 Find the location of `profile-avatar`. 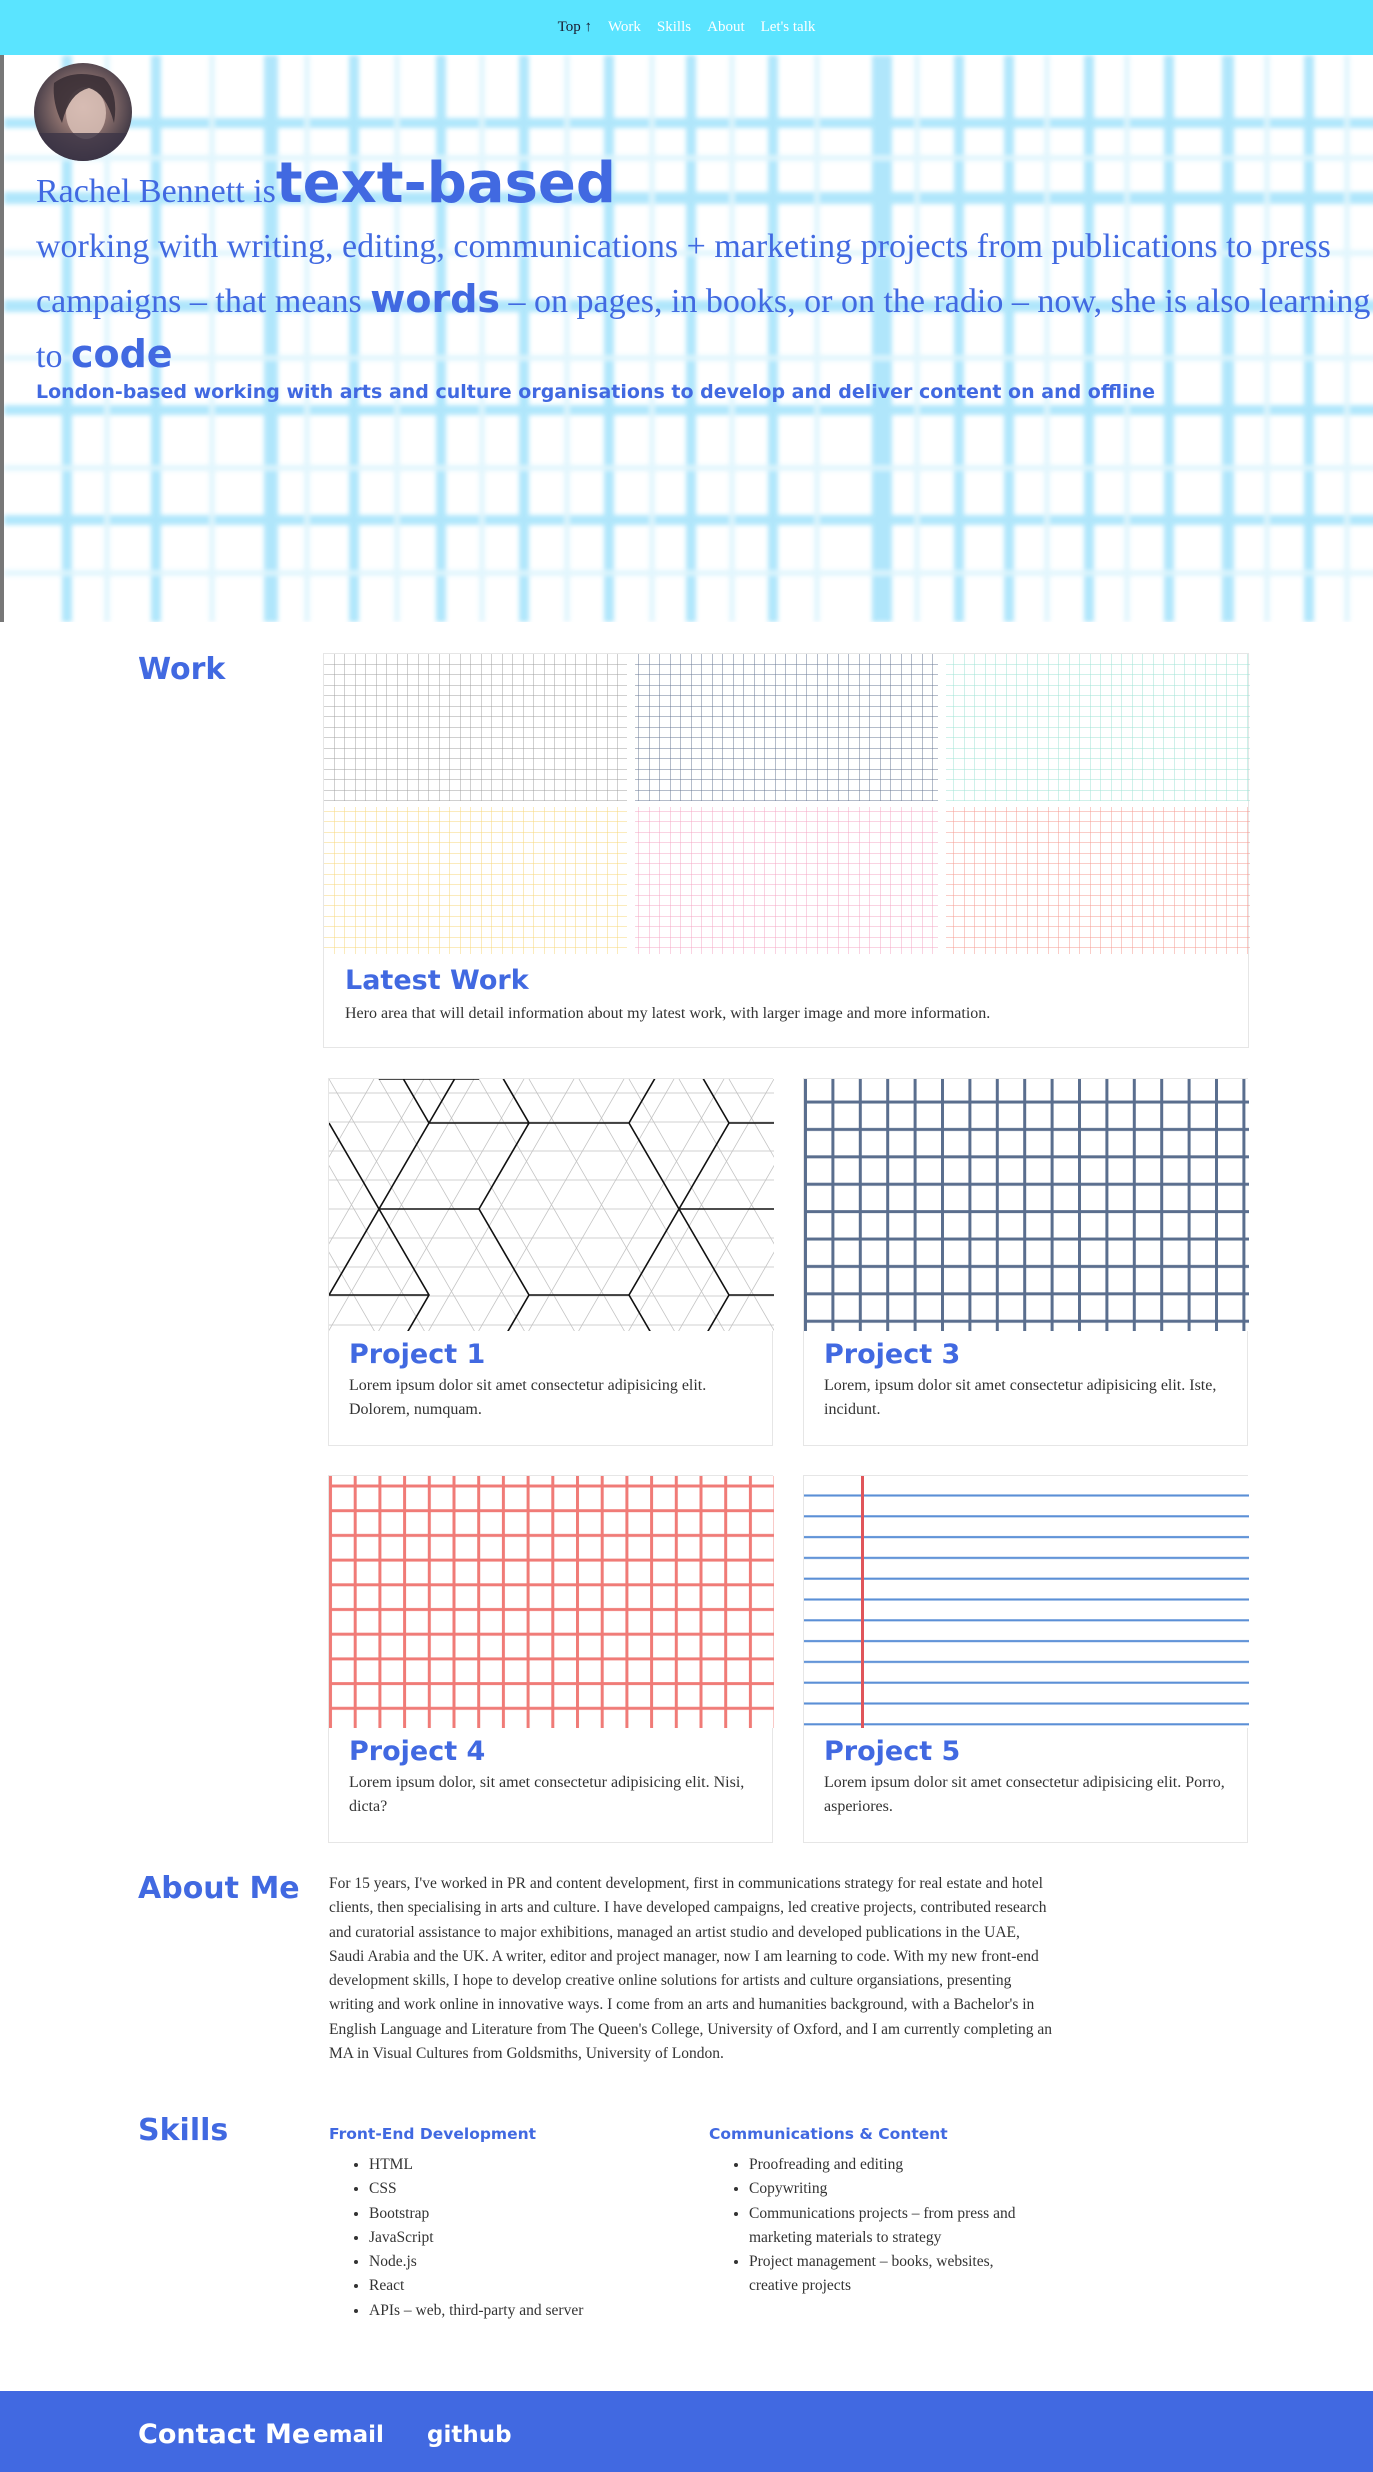

profile-avatar is located at coordinates (83, 112).